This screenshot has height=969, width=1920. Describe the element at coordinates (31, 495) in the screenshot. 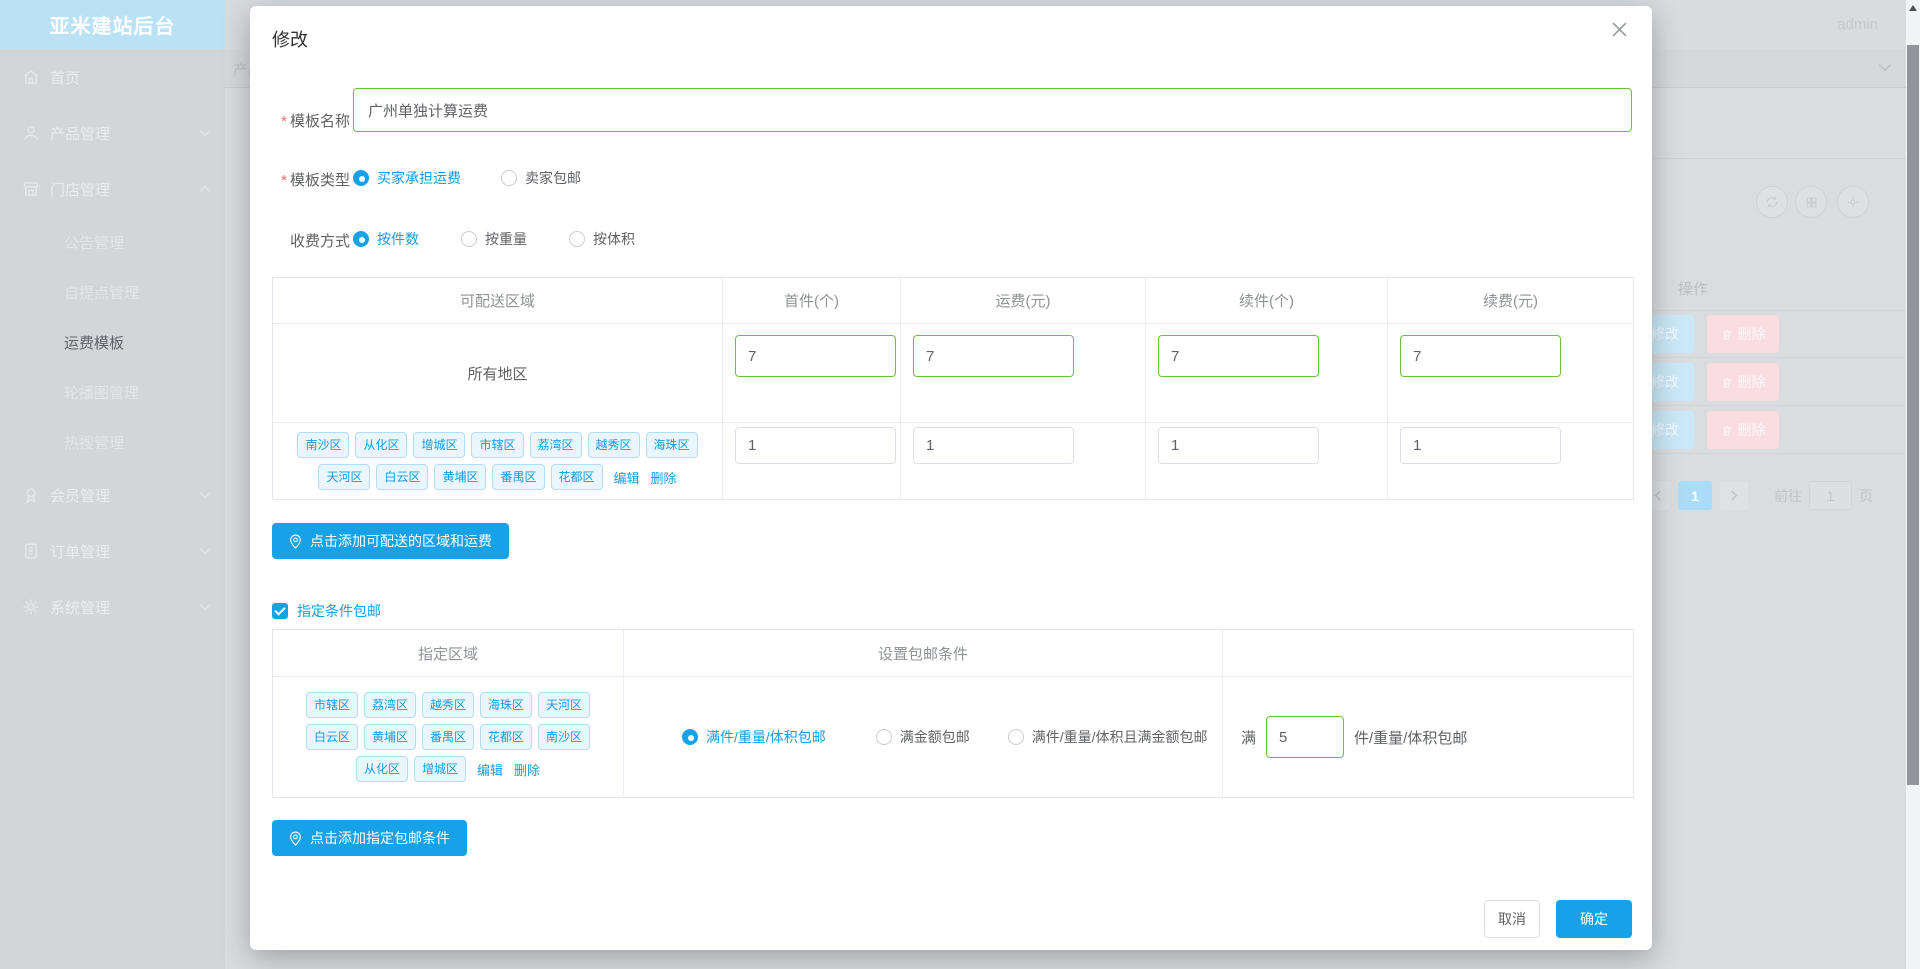

I see `member-badge-icon` at that location.